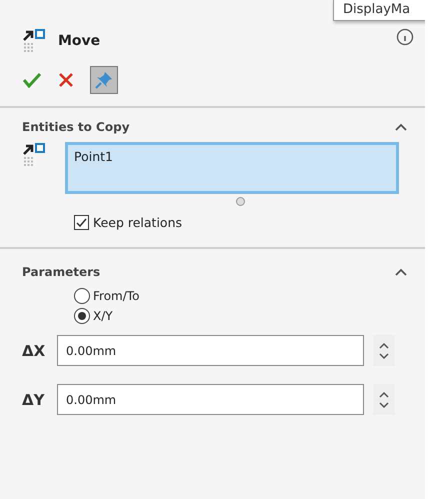 The width and height of the screenshot is (432, 499). I want to click on section-title: Entities to Copy, so click(76, 127).